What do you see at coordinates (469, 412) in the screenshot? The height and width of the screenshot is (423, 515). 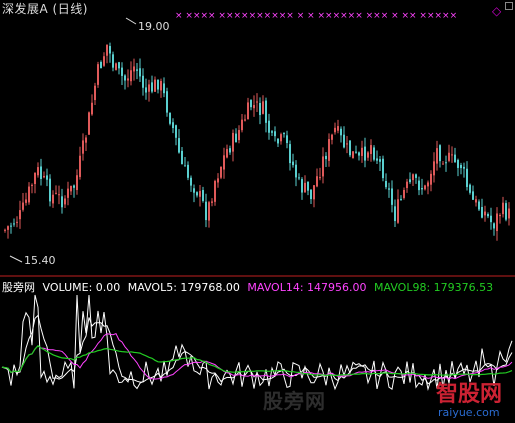 I see `watermark-url: raiyue.com` at bounding box center [469, 412].